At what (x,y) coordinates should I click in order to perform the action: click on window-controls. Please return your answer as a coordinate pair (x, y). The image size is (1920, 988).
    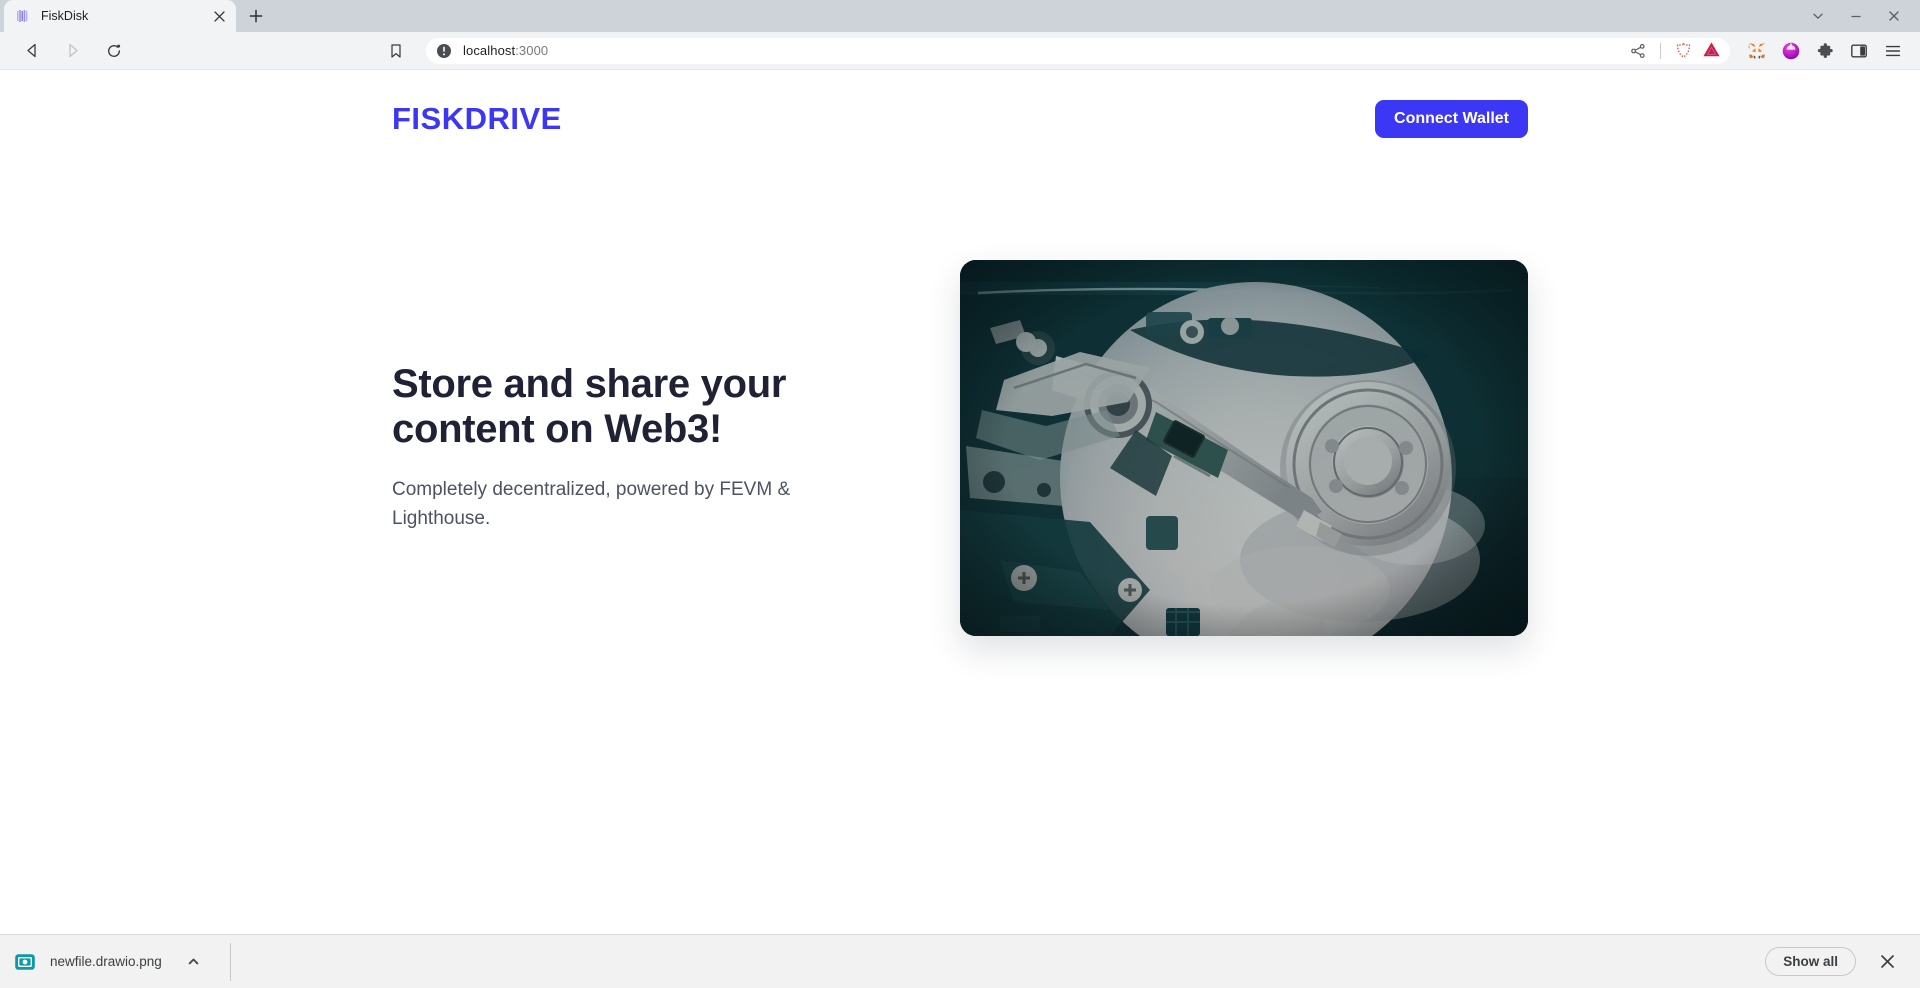
    Looking at the image, I should click on (1860, 16).